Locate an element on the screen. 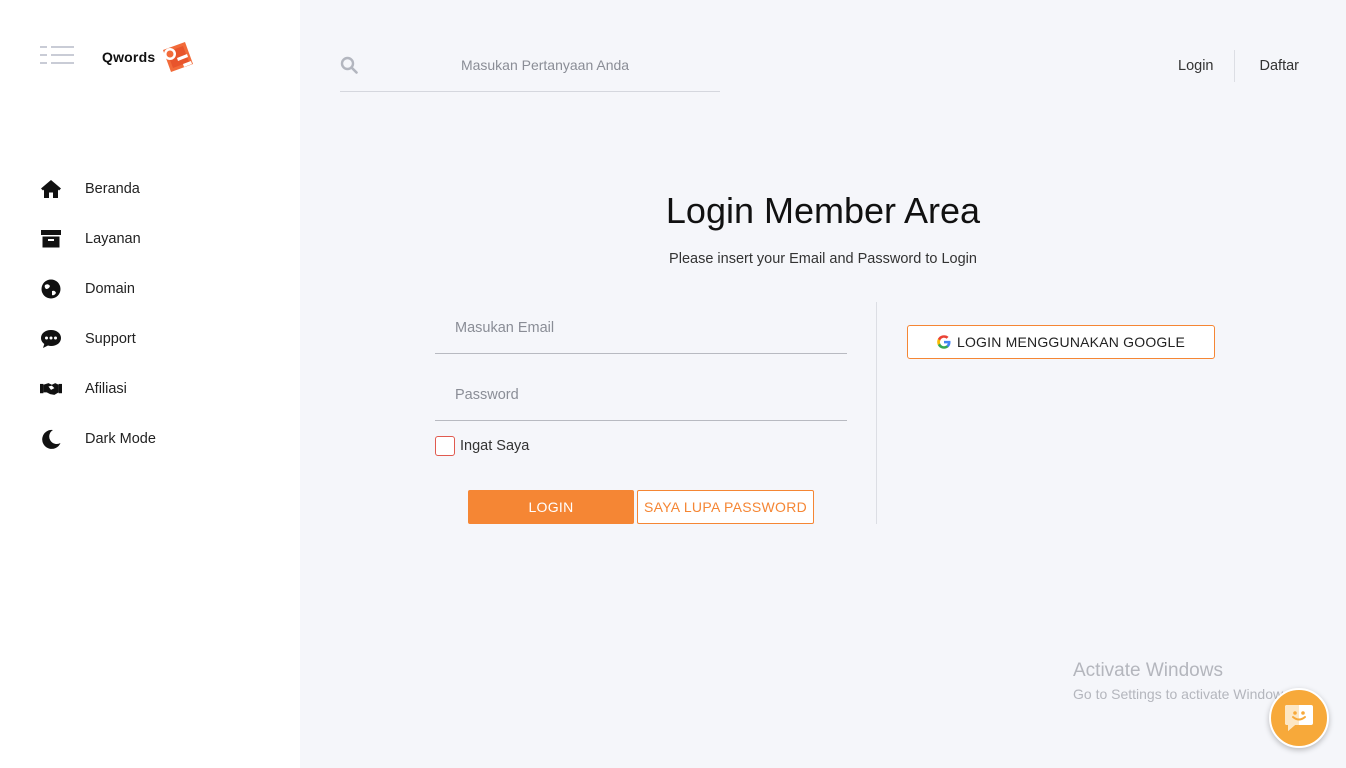  brand-logo-icon is located at coordinates (178, 57).